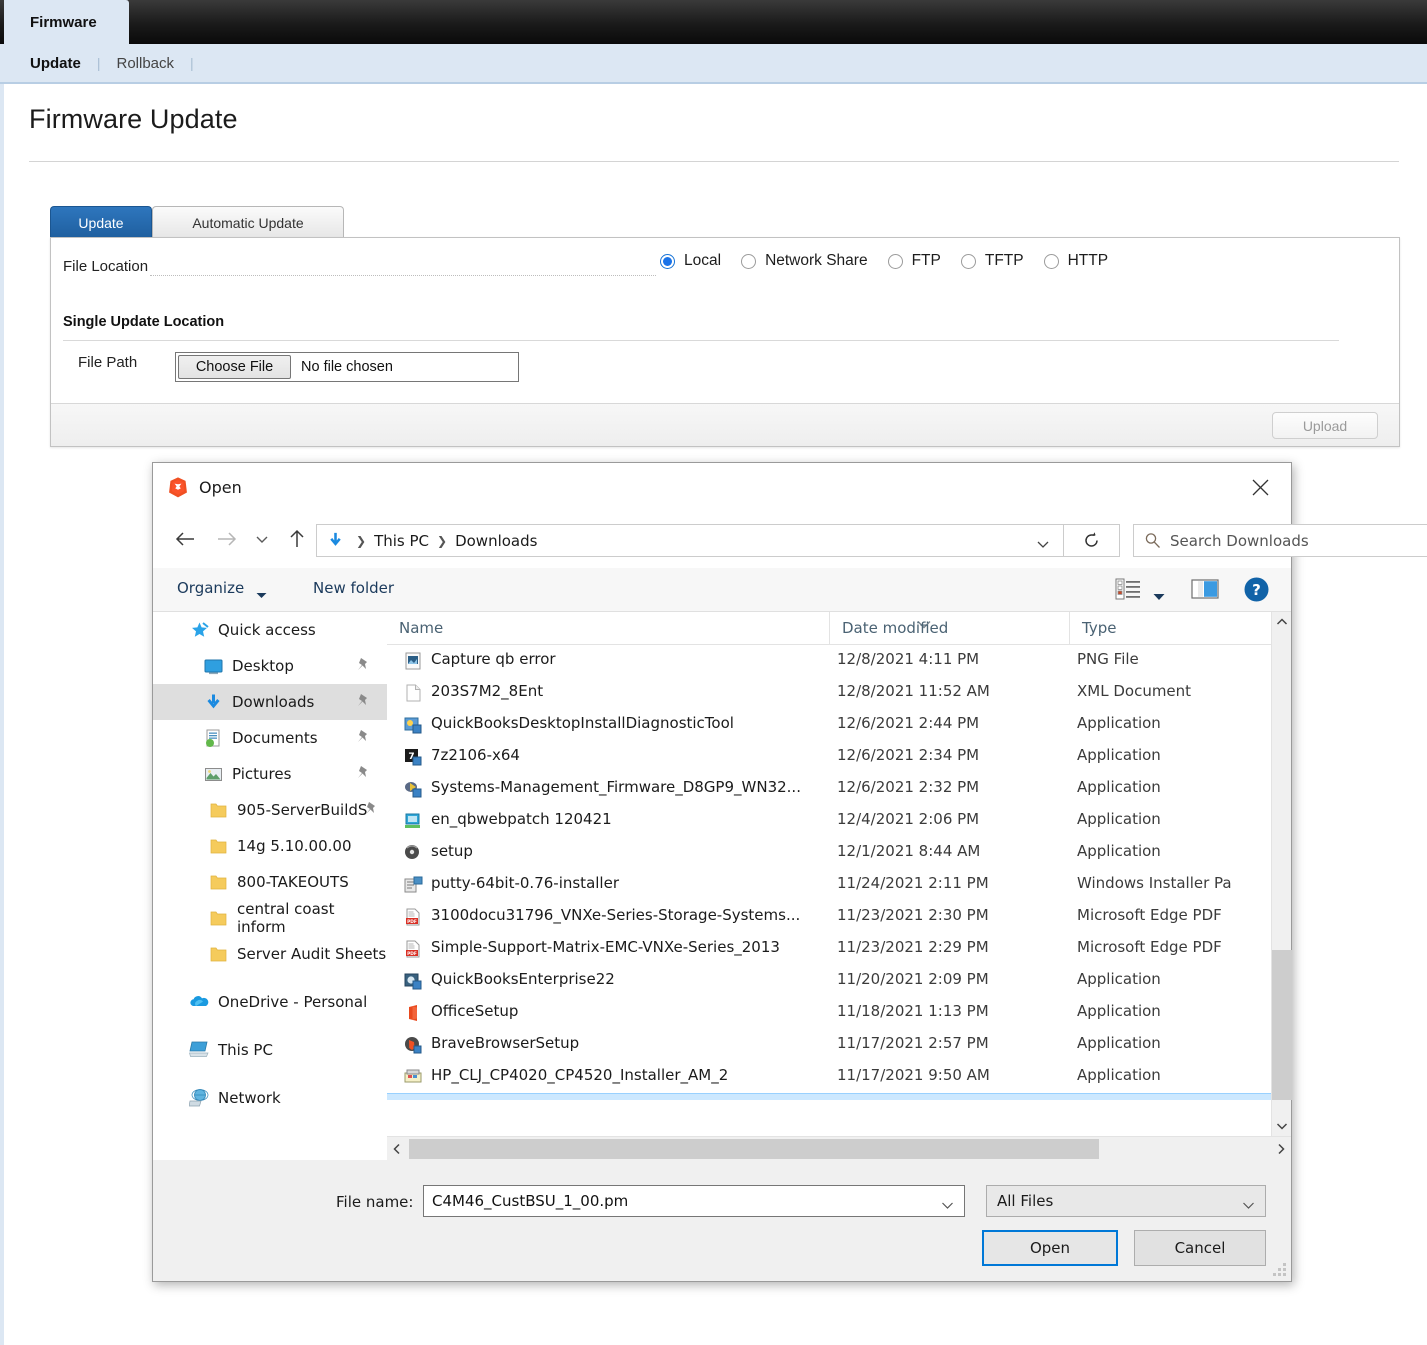 This screenshot has height=1345, width=1427. What do you see at coordinates (1260, 487) in the screenshot?
I see `close-icon` at bounding box center [1260, 487].